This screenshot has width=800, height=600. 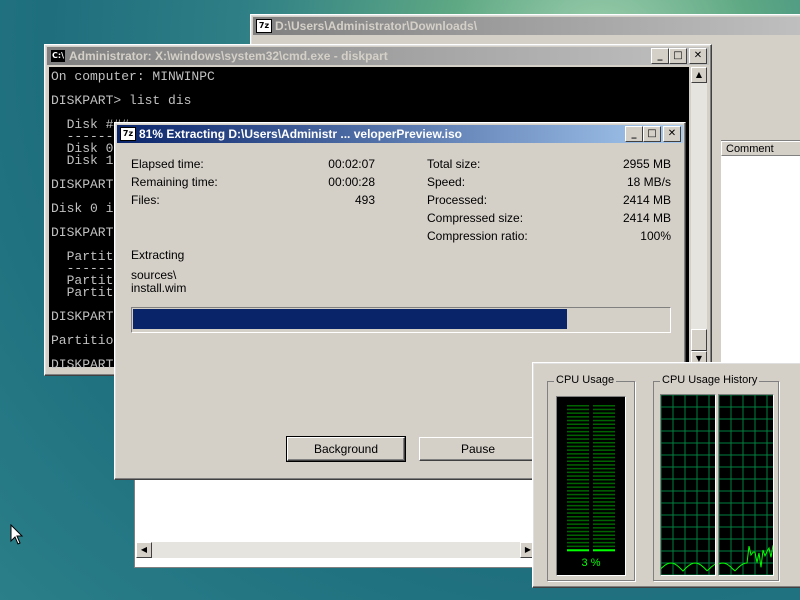 I want to click on speed-value: 18 MB/s, so click(x=648, y=182).